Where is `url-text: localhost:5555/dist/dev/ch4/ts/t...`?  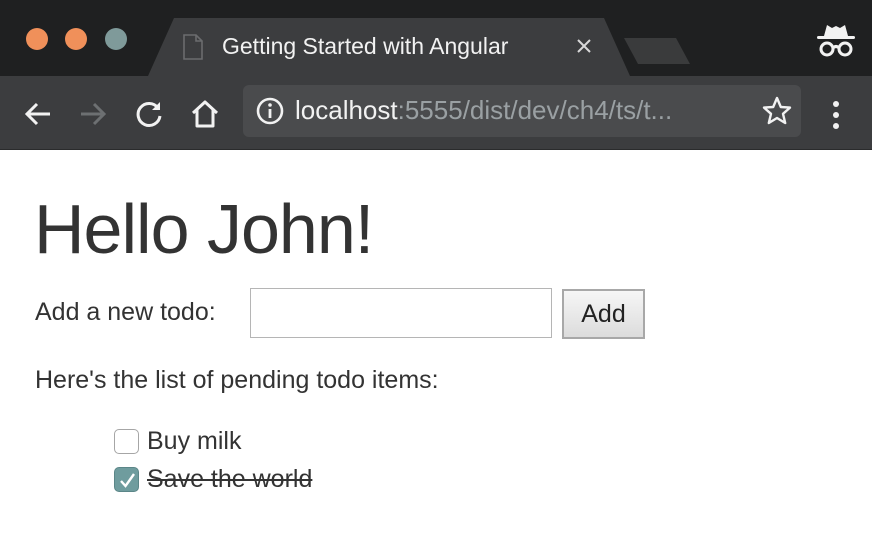 url-text: localhost:5555/dist/dev/ch4/ts/t... is located at coordinates (521, 110).